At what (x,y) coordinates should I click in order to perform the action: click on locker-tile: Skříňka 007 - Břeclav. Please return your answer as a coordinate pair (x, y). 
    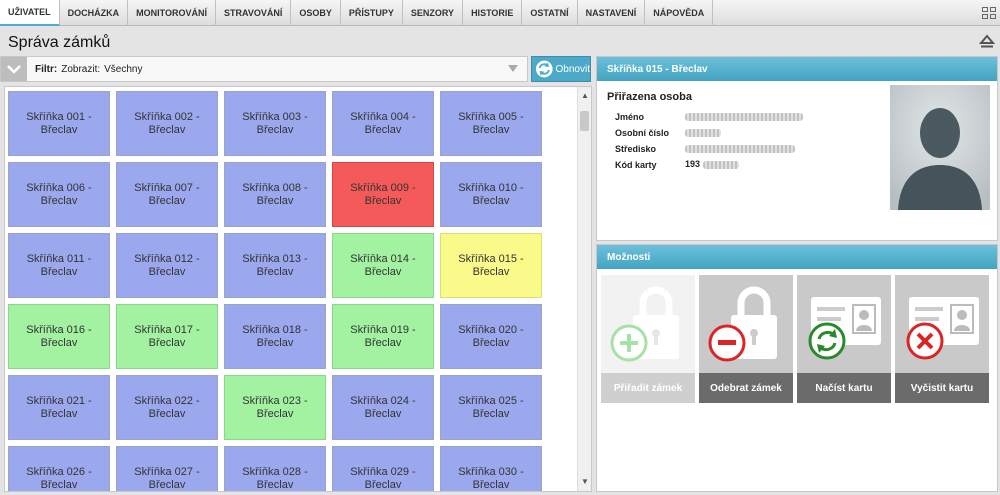
    Looking at the image, I should click on (167, 194).